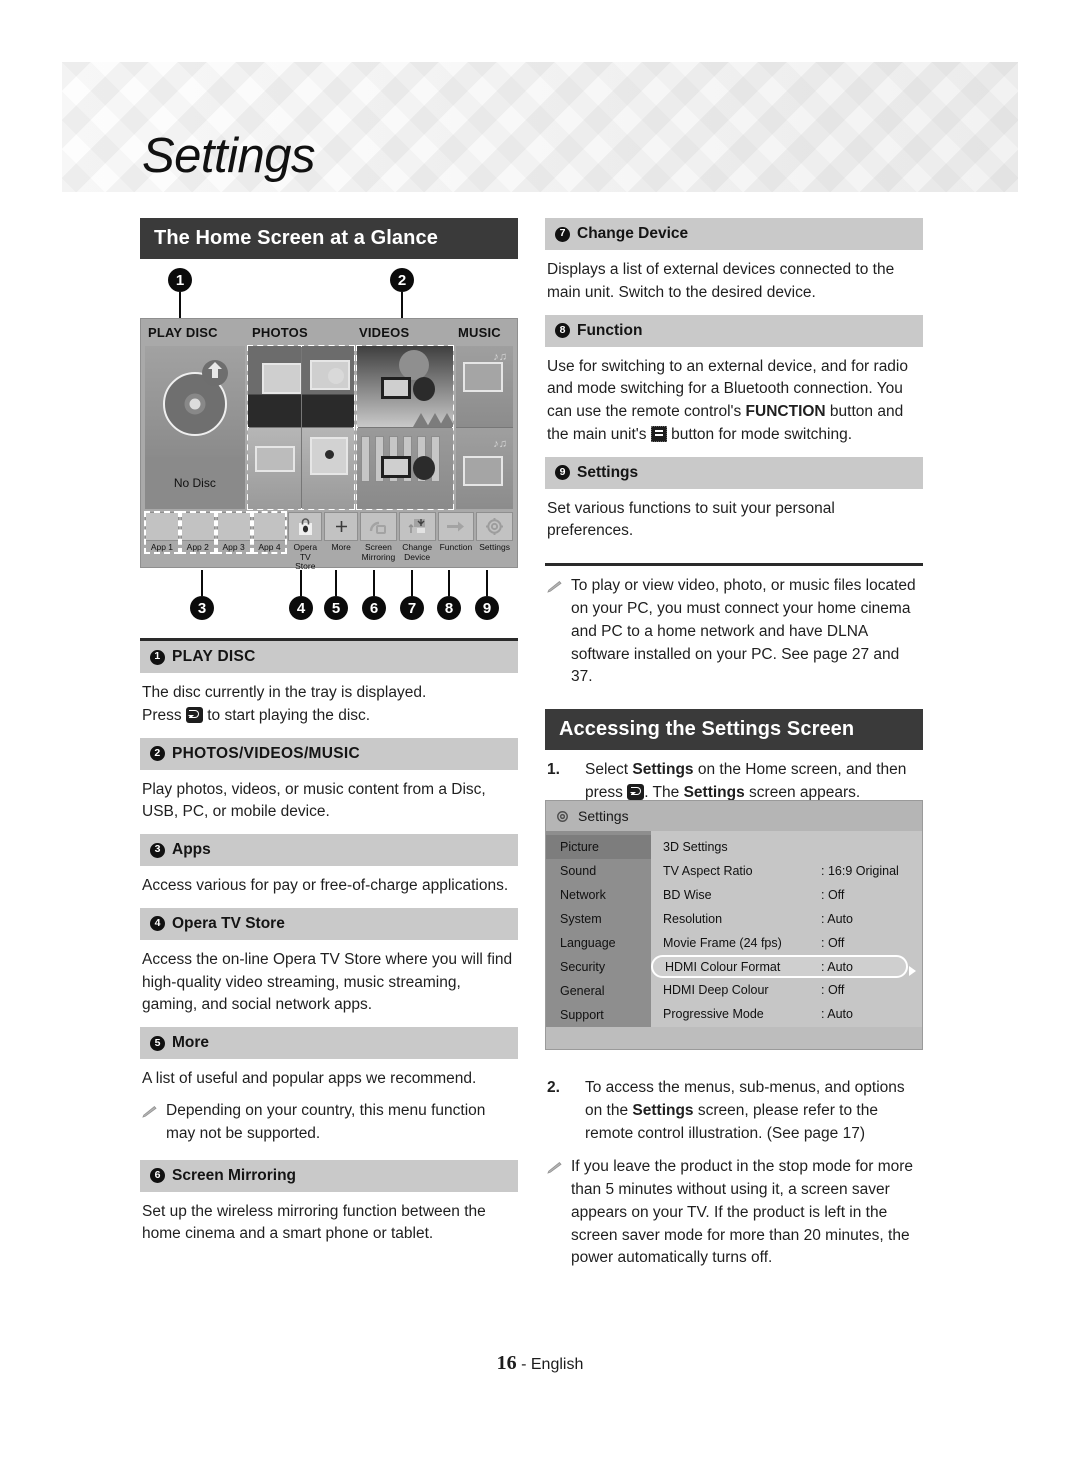 Image resolution: width=1080 pixels, height=1479 pixels. I want to click on settings-row: TV Aspect Ratio : 16:9 Original, so click(786, 871).